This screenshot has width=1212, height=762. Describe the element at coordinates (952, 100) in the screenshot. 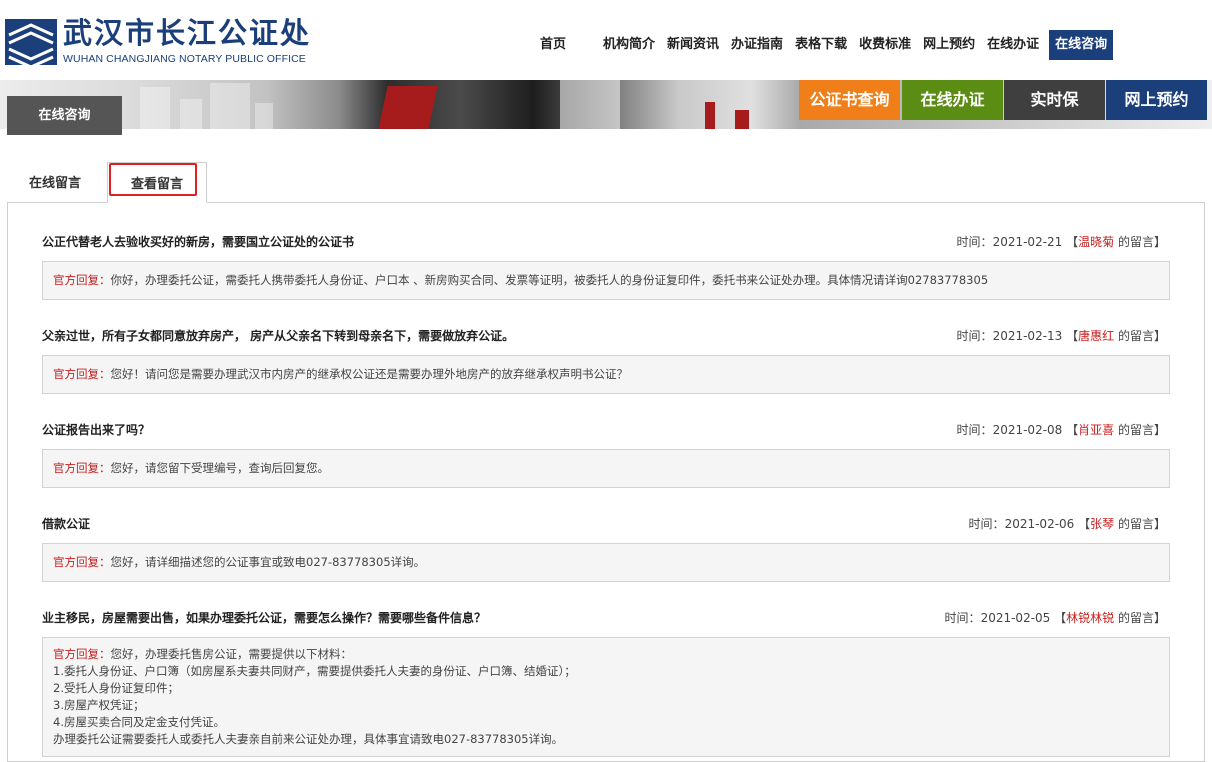

I see `quick-link-online-process: 在线办证` at that location.